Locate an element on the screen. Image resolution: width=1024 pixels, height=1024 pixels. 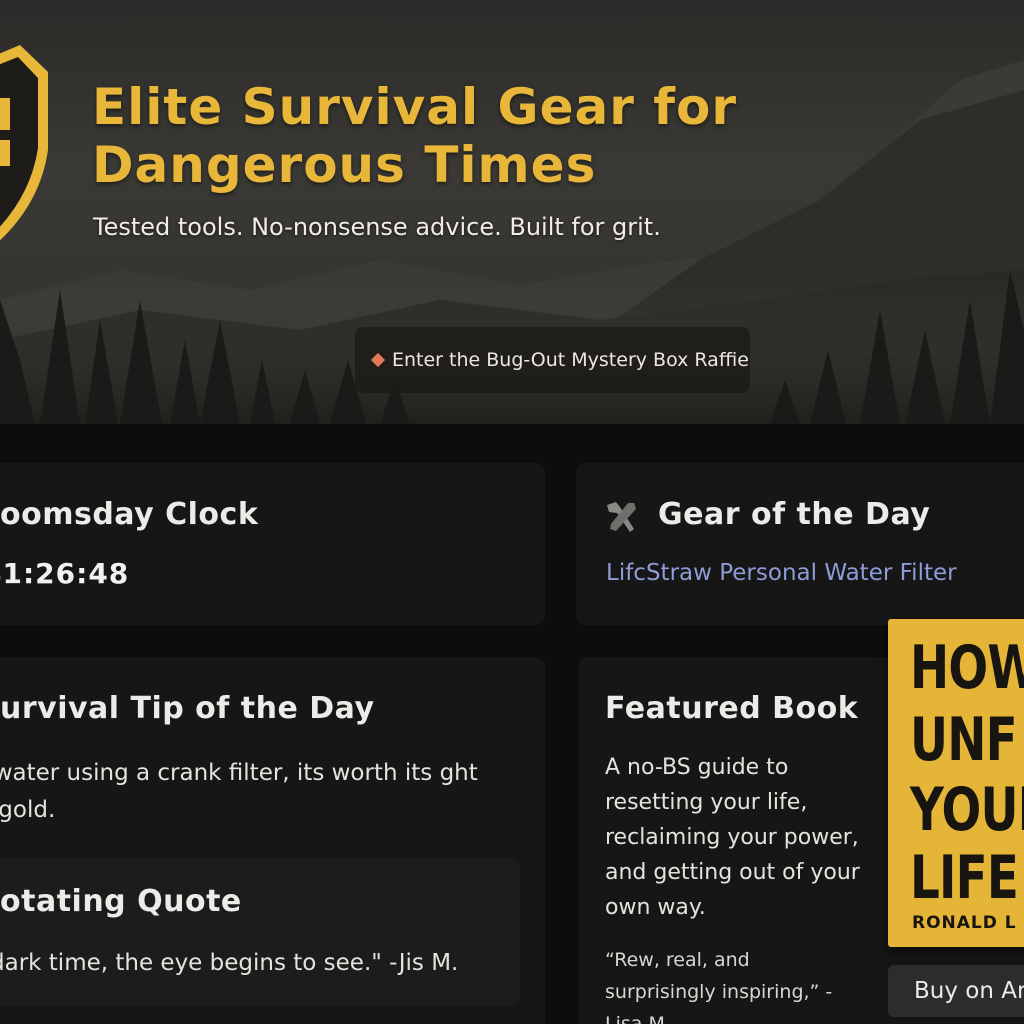
gear-item-link: LifcStraw Personal Water Filter is located at coordinates (781, 573).